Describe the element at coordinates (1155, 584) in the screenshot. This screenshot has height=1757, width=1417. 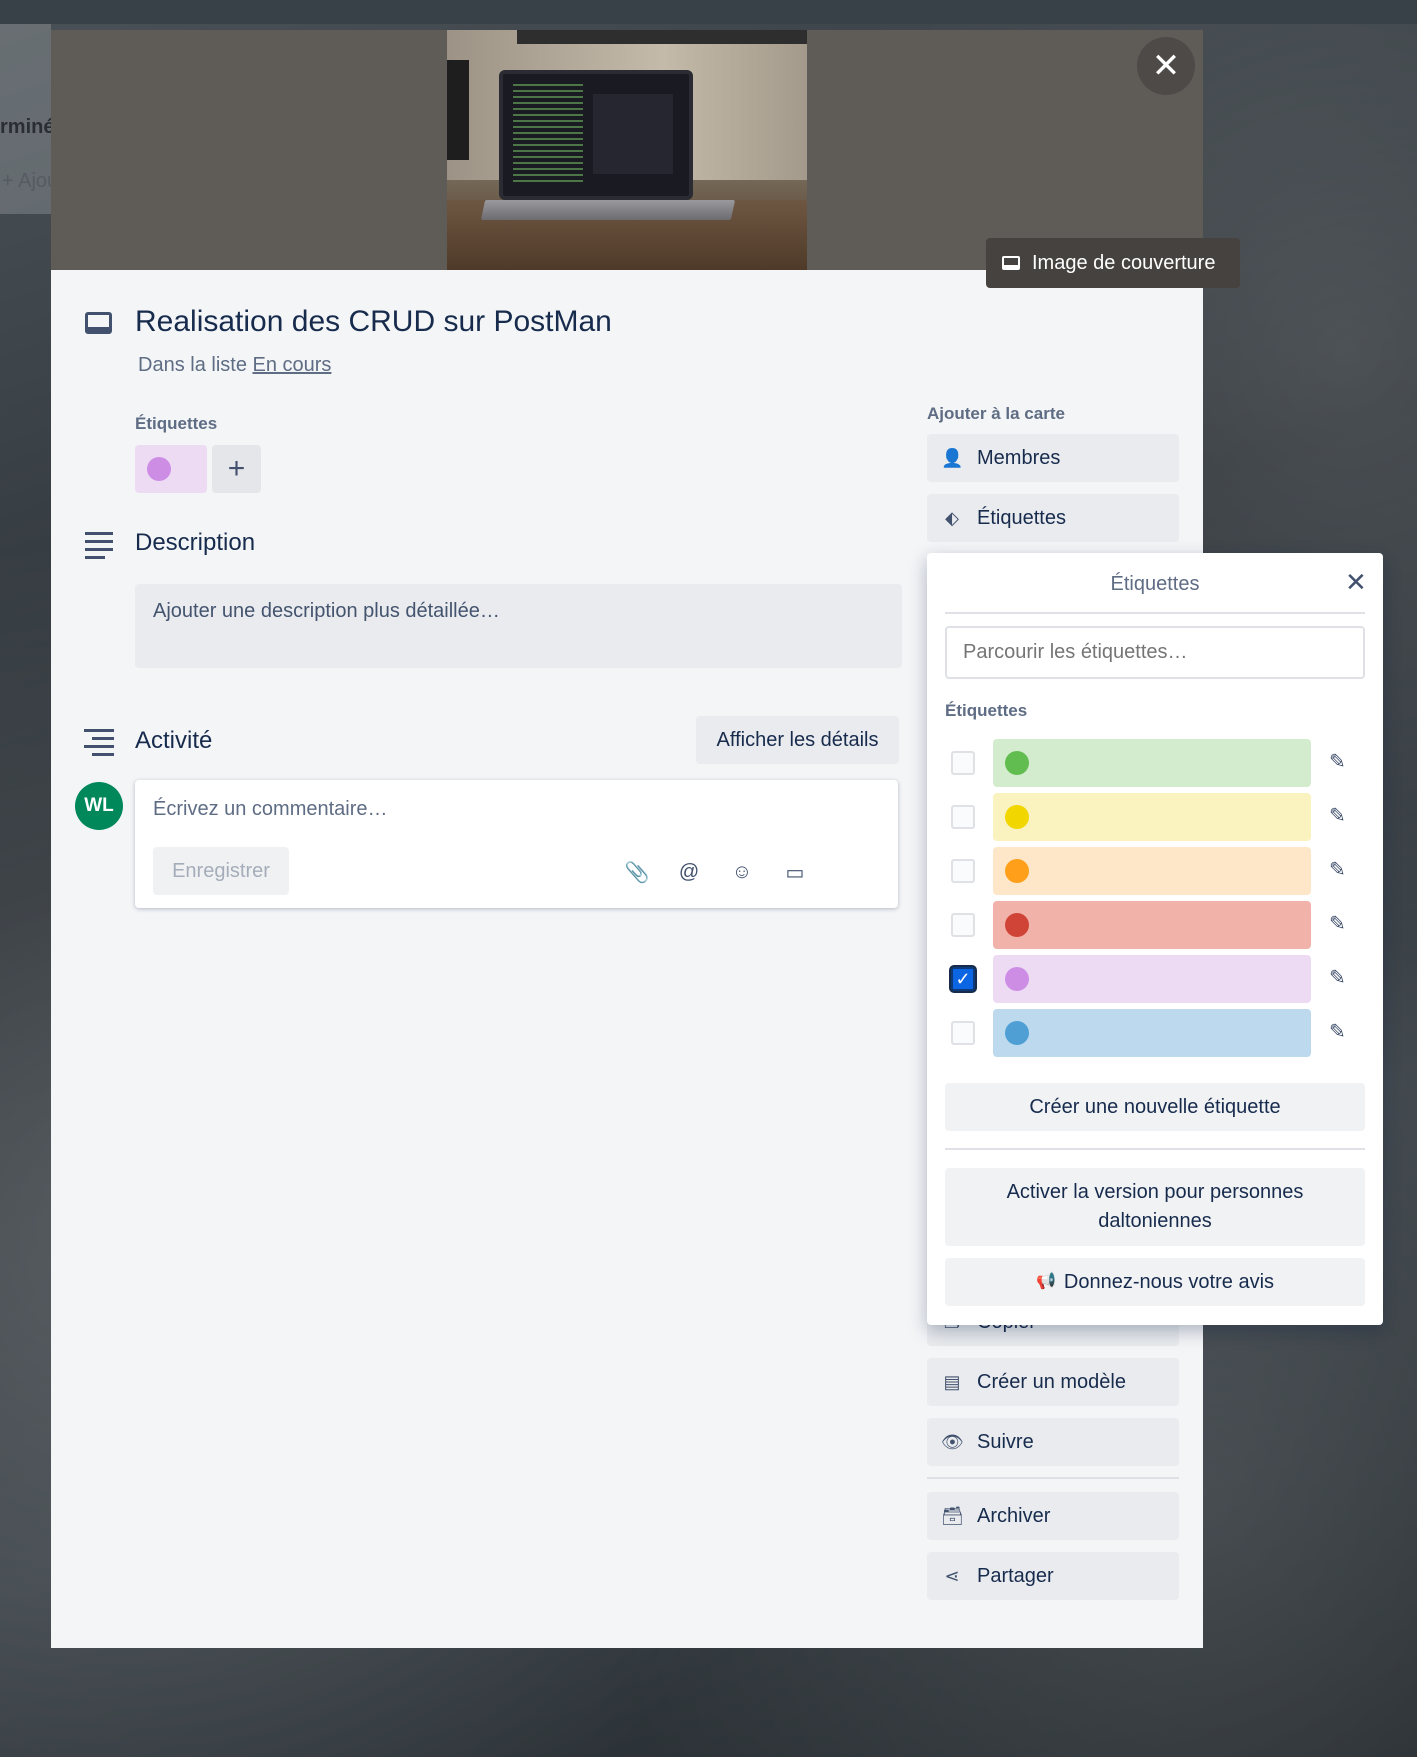
I see `popover-title: Étiquettes` at that location.